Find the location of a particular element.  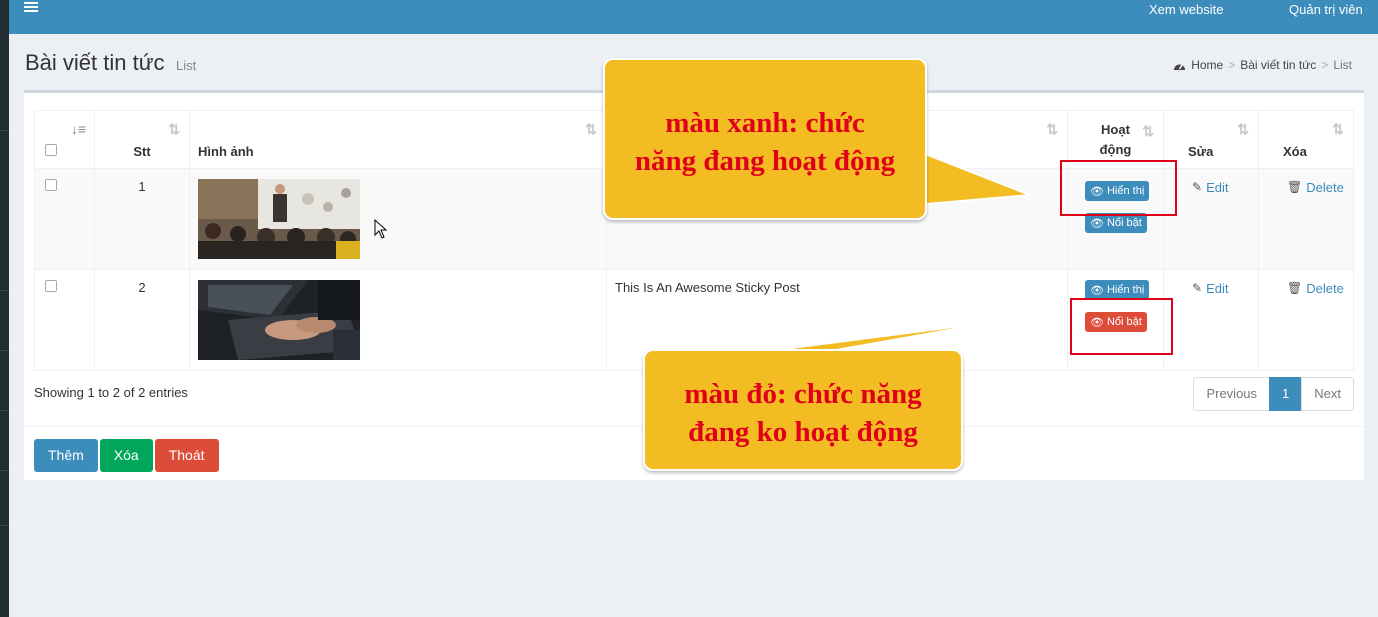

annotation-text: đang ko hoạt động is located at coordinates (803, 432).